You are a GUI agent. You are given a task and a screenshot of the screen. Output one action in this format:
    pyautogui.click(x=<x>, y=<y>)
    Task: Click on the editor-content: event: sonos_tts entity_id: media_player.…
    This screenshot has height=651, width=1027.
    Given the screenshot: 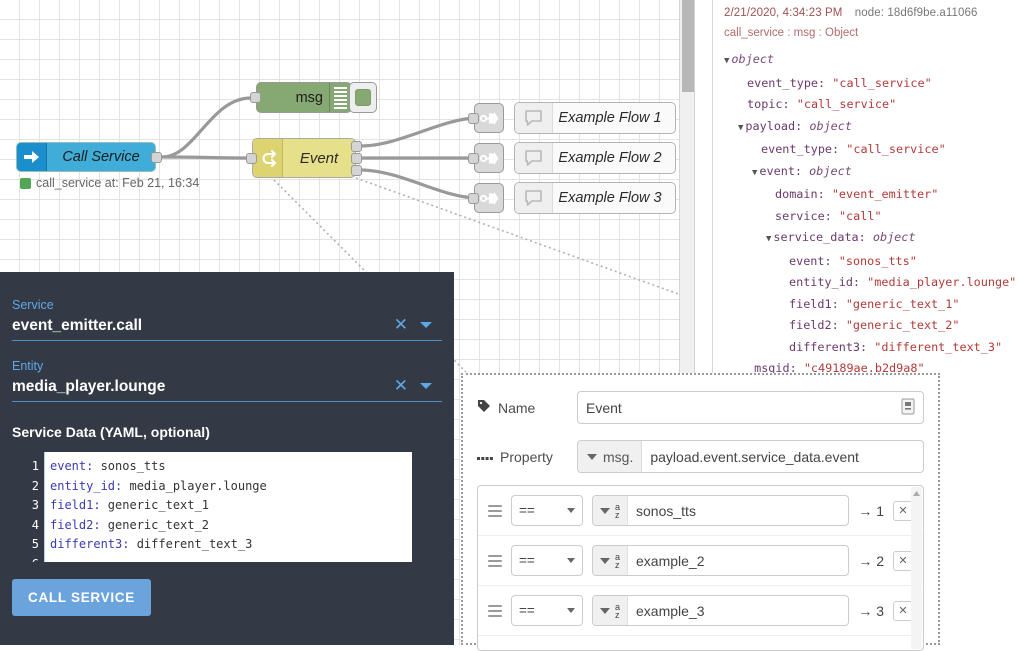 What is the action you would take?
    pyautogui.click(x=228, y=507)
    